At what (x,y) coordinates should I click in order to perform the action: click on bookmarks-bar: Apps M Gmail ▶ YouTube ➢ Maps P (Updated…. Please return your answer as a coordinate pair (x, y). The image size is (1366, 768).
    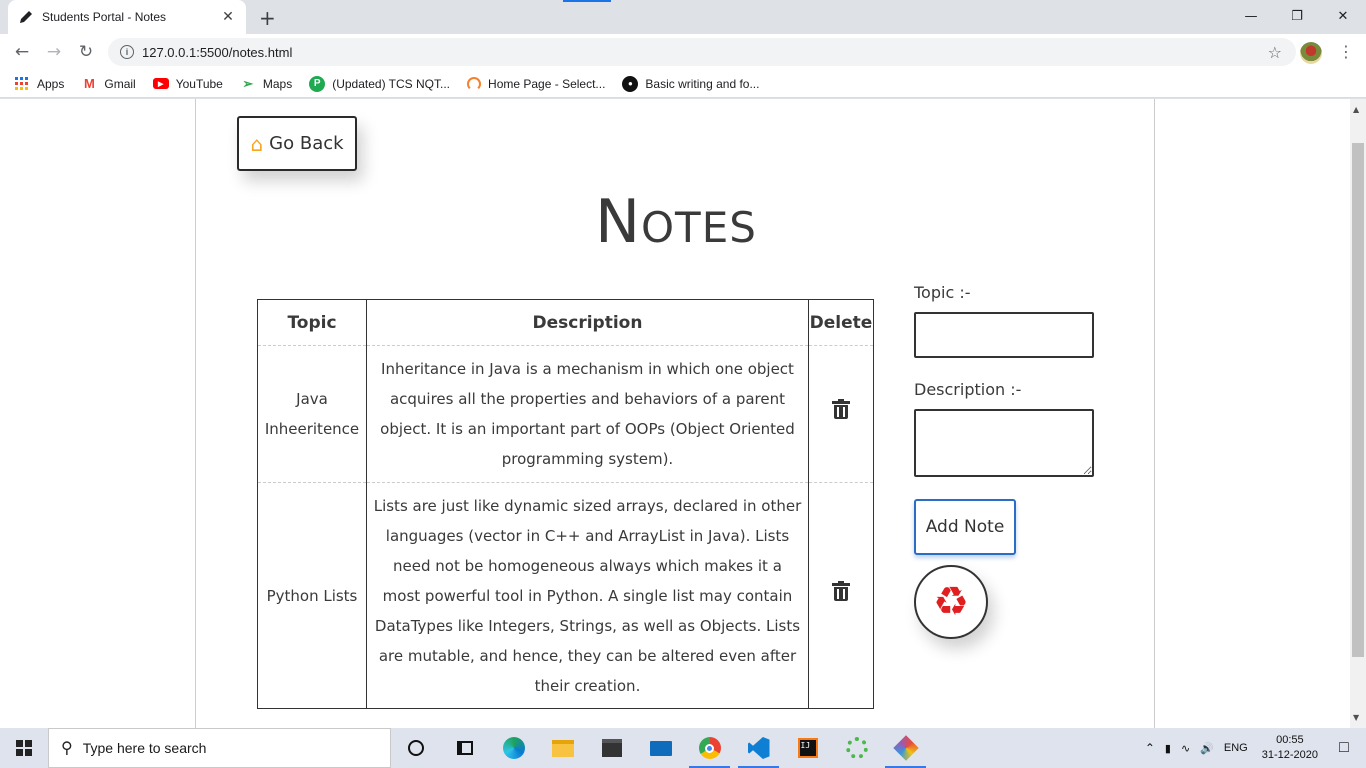
    Looking at the image, I should click on (683, 84).